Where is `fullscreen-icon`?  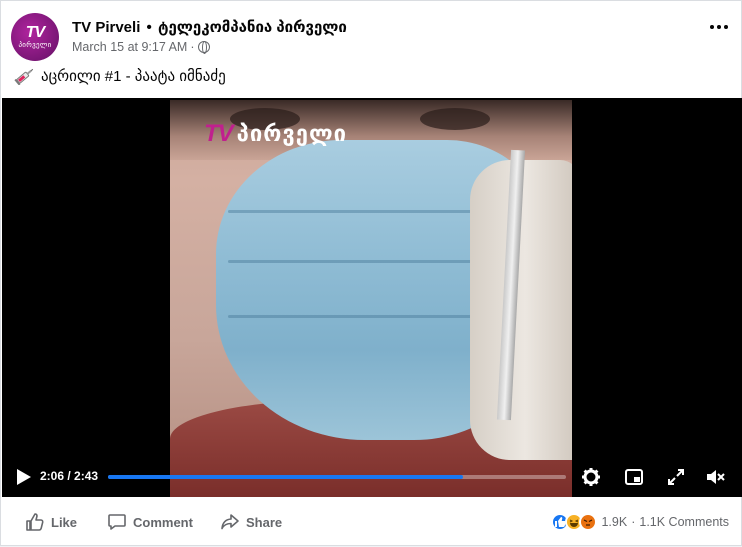
fullscreen-icon is located at coordinates (676, 477).